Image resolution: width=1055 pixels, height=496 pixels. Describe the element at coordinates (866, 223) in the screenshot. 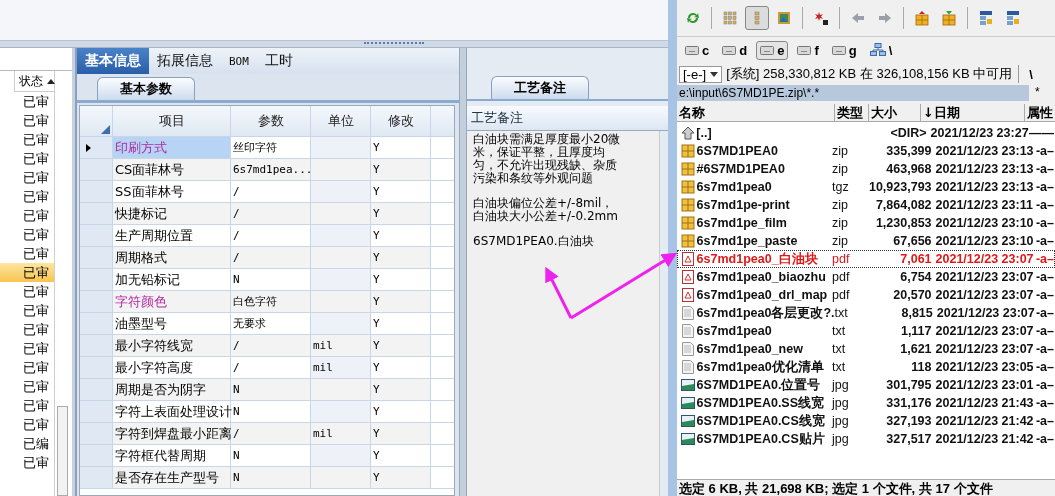

I see `file-row: 6s7md1pe_film zip 1,230,853 2021/12/23 23:10 -a–` at that location.